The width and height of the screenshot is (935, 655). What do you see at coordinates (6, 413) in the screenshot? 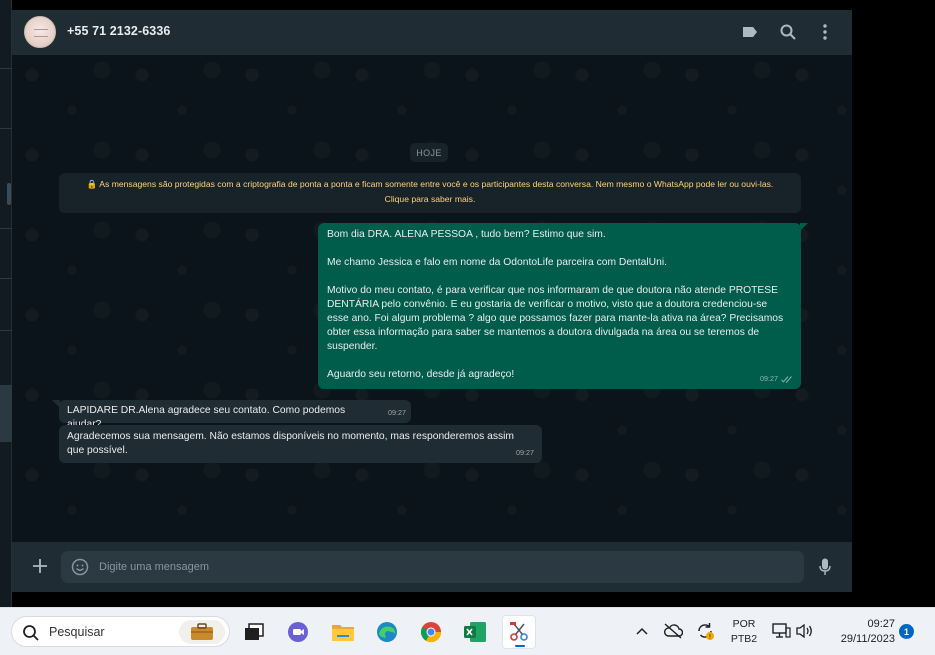
I see `selected-chat-edge` at bounding box center [6, 413].